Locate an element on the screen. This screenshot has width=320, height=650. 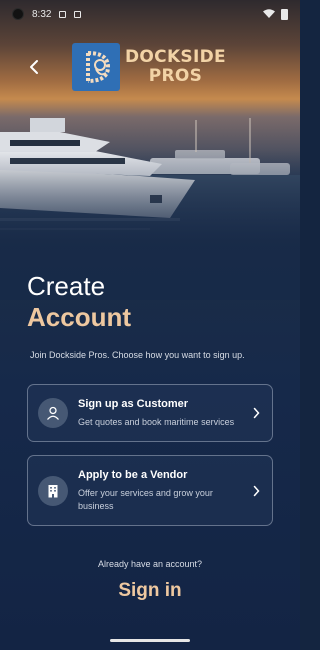
wifi-icon is located at coordinates (269, 13).